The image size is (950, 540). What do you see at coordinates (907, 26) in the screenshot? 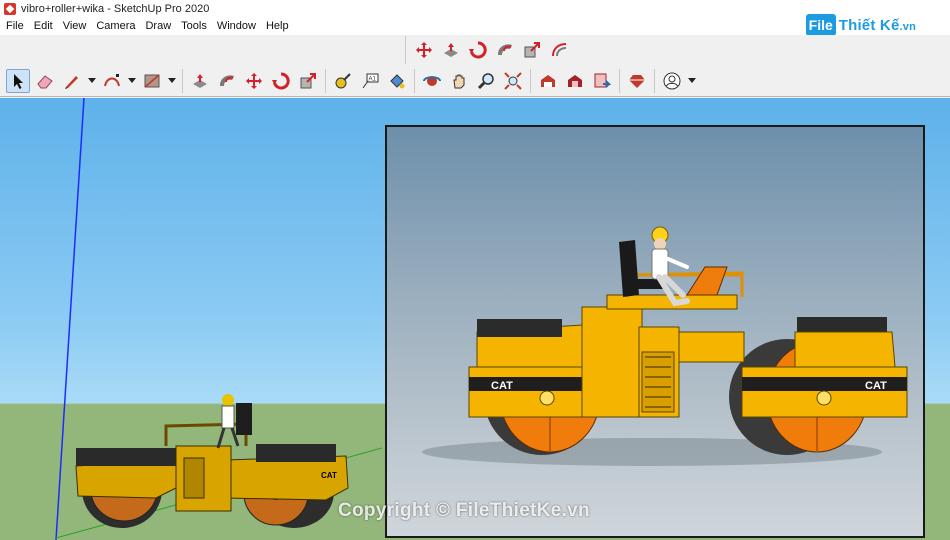
I see `brand-suffix: .vn` at bounding box center [907, 26].